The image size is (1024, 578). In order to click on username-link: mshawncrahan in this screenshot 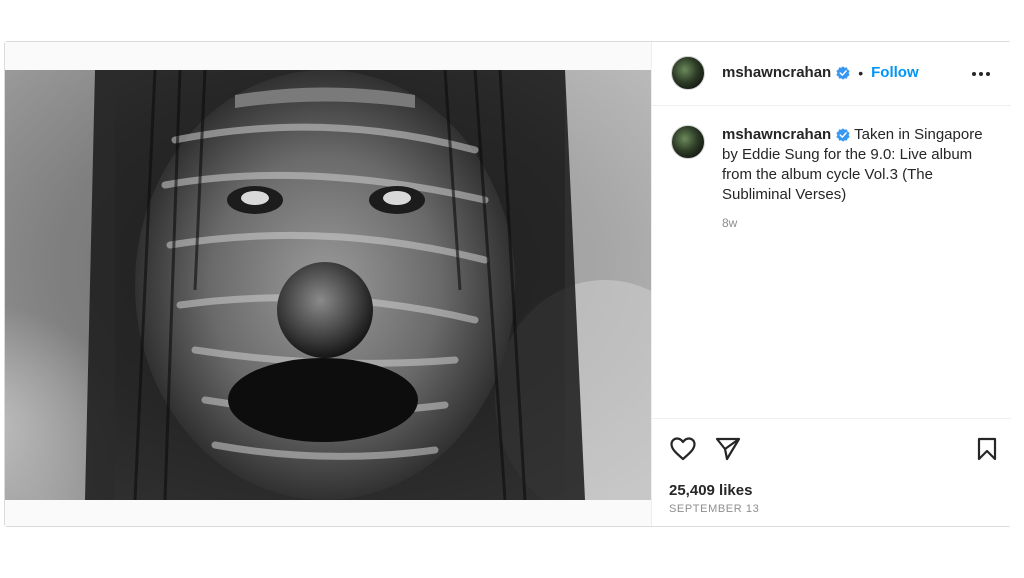, I will do `click(776, 72)`.